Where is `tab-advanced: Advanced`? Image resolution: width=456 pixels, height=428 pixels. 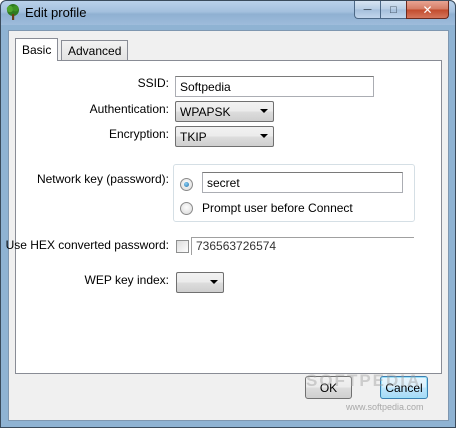
tab-advanced: Advanced is located at coordinates (95, 50).